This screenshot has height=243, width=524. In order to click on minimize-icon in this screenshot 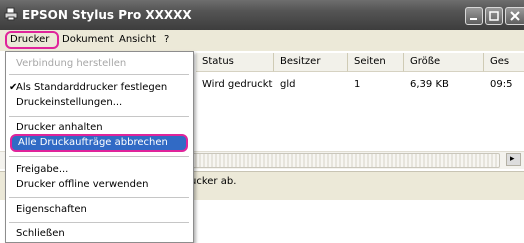, I will do `click(473, 19)`.